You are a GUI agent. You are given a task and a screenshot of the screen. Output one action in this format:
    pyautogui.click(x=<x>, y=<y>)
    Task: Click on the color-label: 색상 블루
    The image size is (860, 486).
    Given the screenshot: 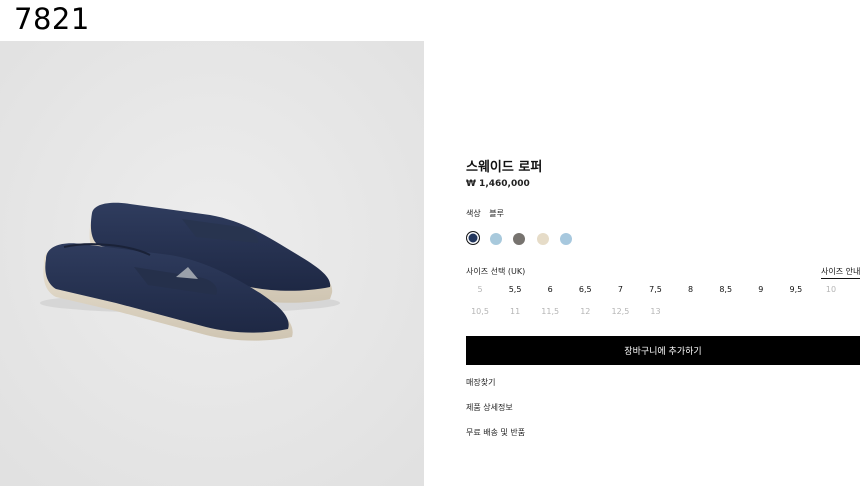 What is the action you would take?
    pyautogui.click(x=488, y=213)
    